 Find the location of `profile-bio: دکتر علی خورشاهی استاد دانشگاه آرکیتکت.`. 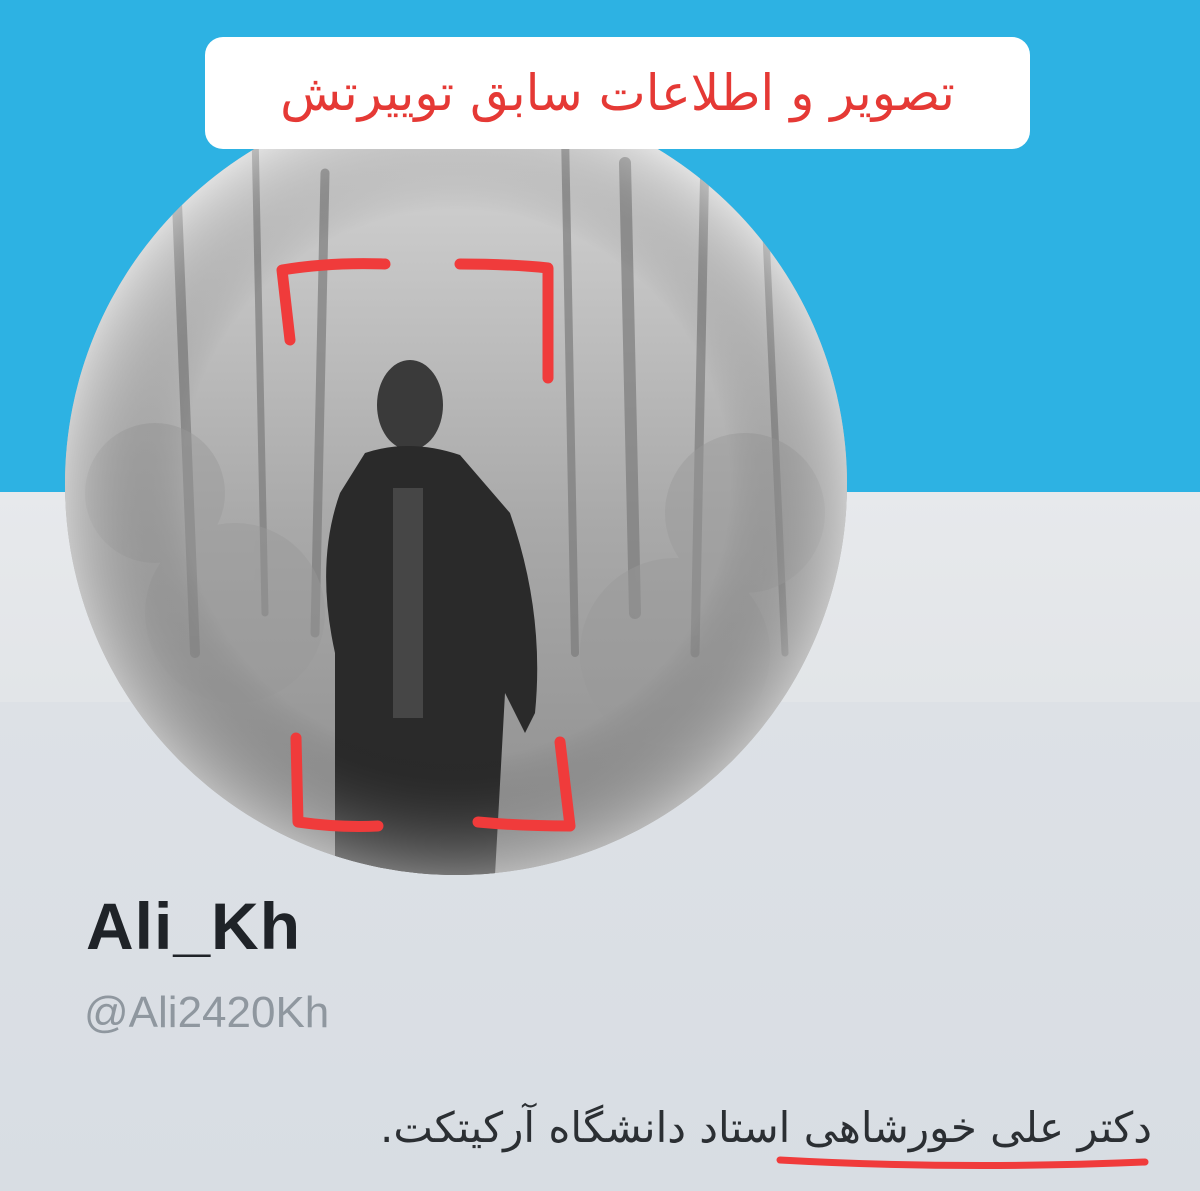

profile-bio: دکتر علی خورشاهی استاد دانشگاه آرکیتکت. is located at coordinates (766, 1127).